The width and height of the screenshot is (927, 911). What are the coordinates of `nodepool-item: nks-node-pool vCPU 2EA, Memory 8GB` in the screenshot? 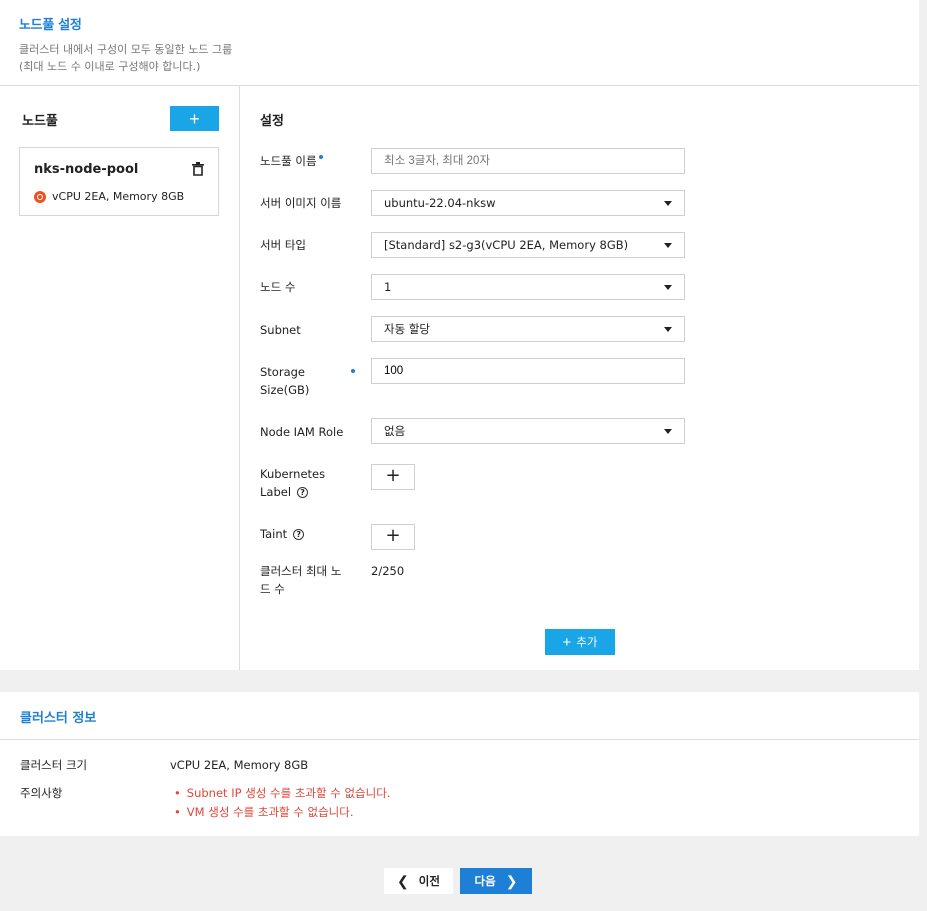 It's located at (119, 181).